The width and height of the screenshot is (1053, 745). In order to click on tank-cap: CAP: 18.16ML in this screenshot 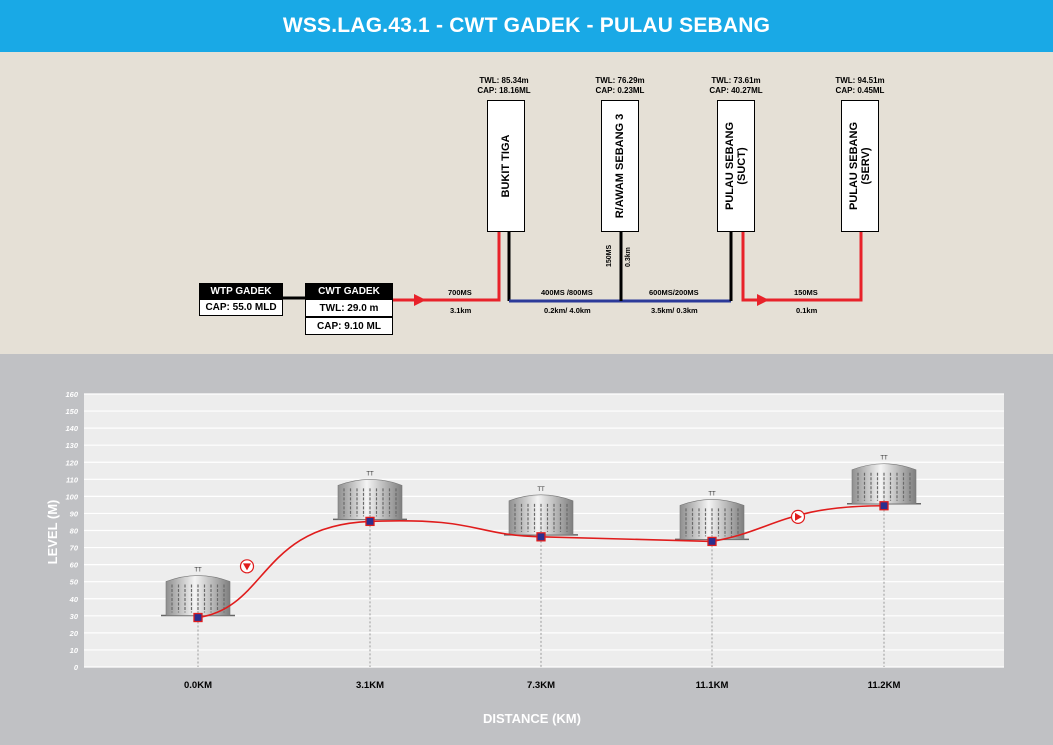, I will do `click(504, 90)`.